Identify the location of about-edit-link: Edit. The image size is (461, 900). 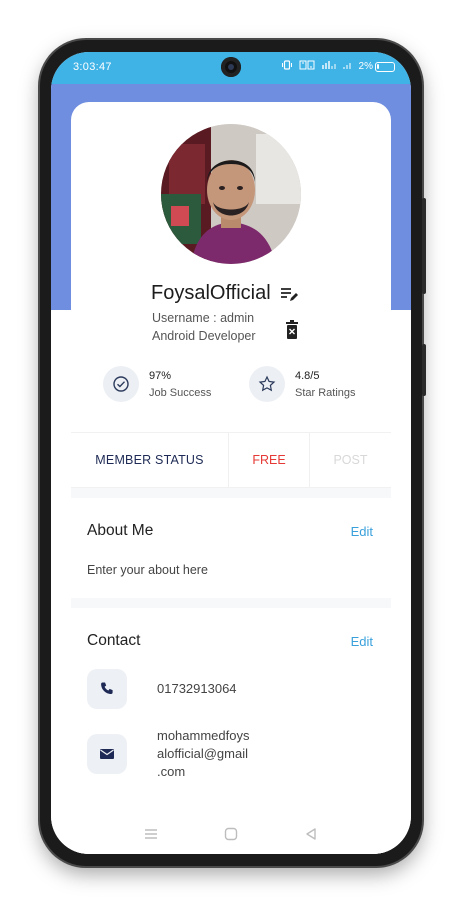
(362, 531).